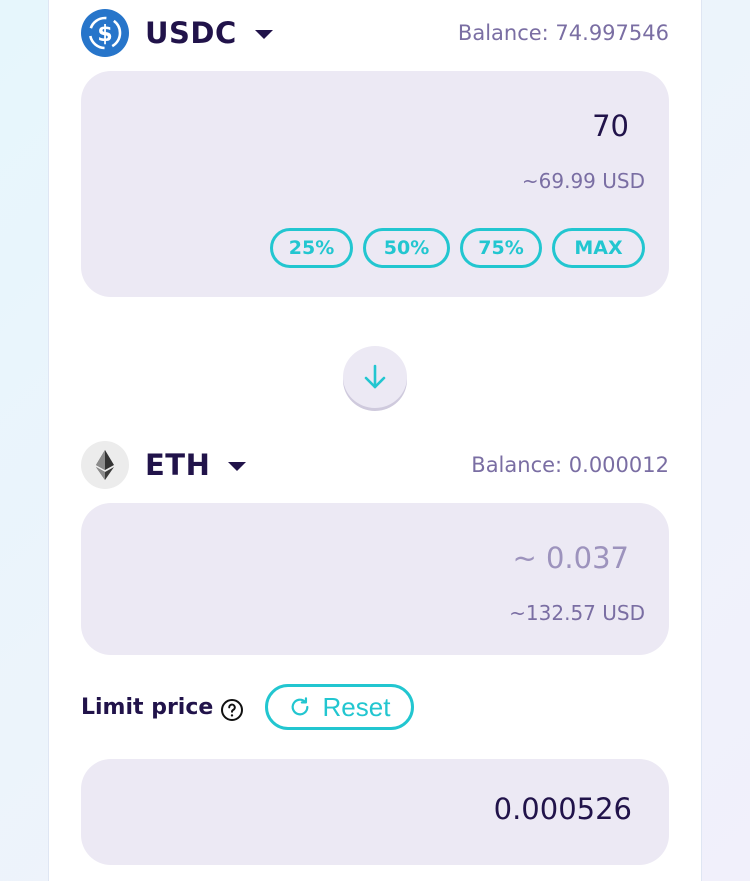  Describe the element at coordinates (583, 181) in the screenshot. I see `from-usd-value: ~69.99 USD` at that location.